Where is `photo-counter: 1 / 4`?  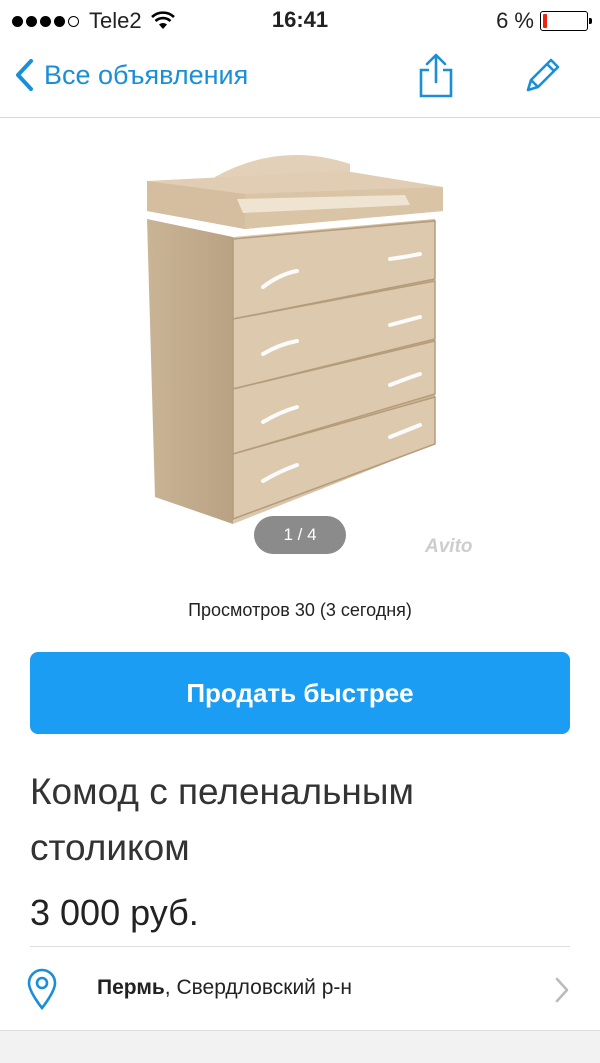 photo-counter: 1 / 4 is located at coordinates (300, 535).